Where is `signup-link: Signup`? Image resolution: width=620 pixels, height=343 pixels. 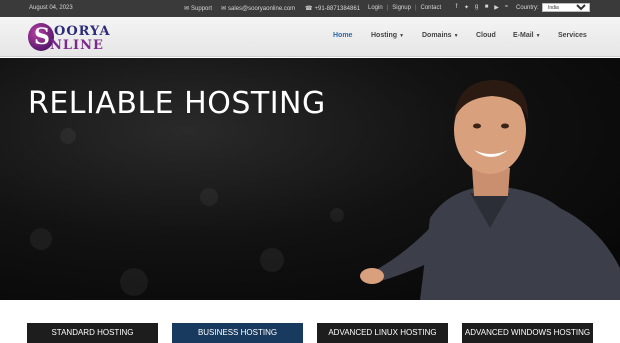
signup-link: Signup is located at coordinates (401, 8).